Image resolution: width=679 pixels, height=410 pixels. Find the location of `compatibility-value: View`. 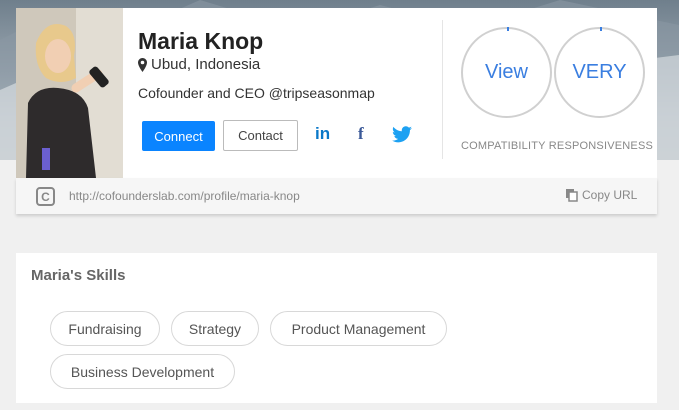

compatibility-value: View is located at coordinates (506, 72).